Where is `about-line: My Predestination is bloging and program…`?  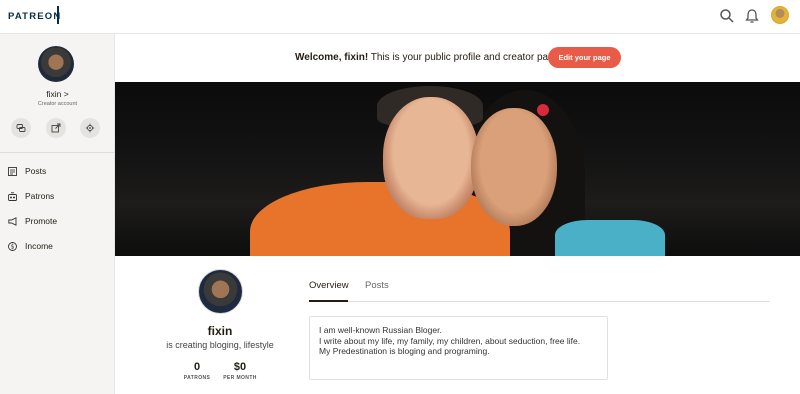
about-line: My Predestination is bloging and program… is located at coordinates (404, 351).